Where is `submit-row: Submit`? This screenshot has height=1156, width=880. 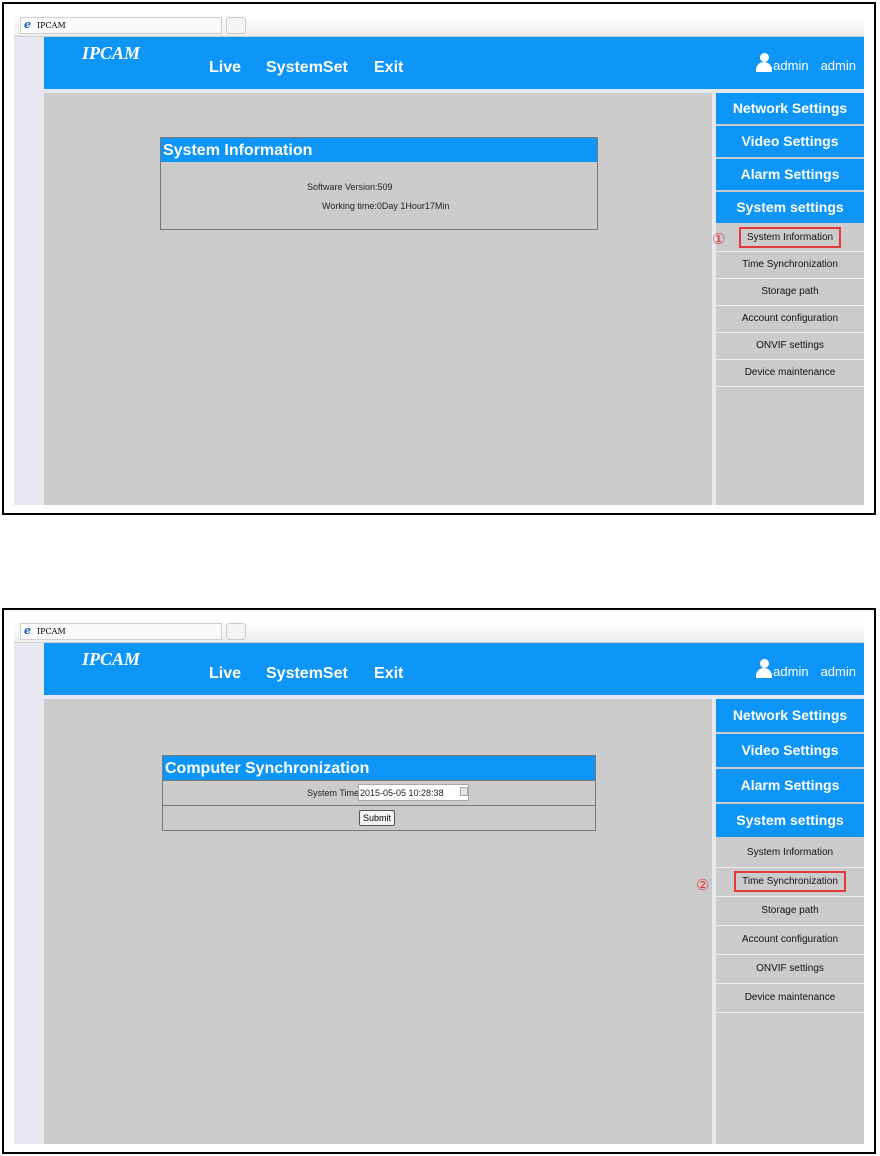 submit-row: Submit is located at coordinates (379, 817).